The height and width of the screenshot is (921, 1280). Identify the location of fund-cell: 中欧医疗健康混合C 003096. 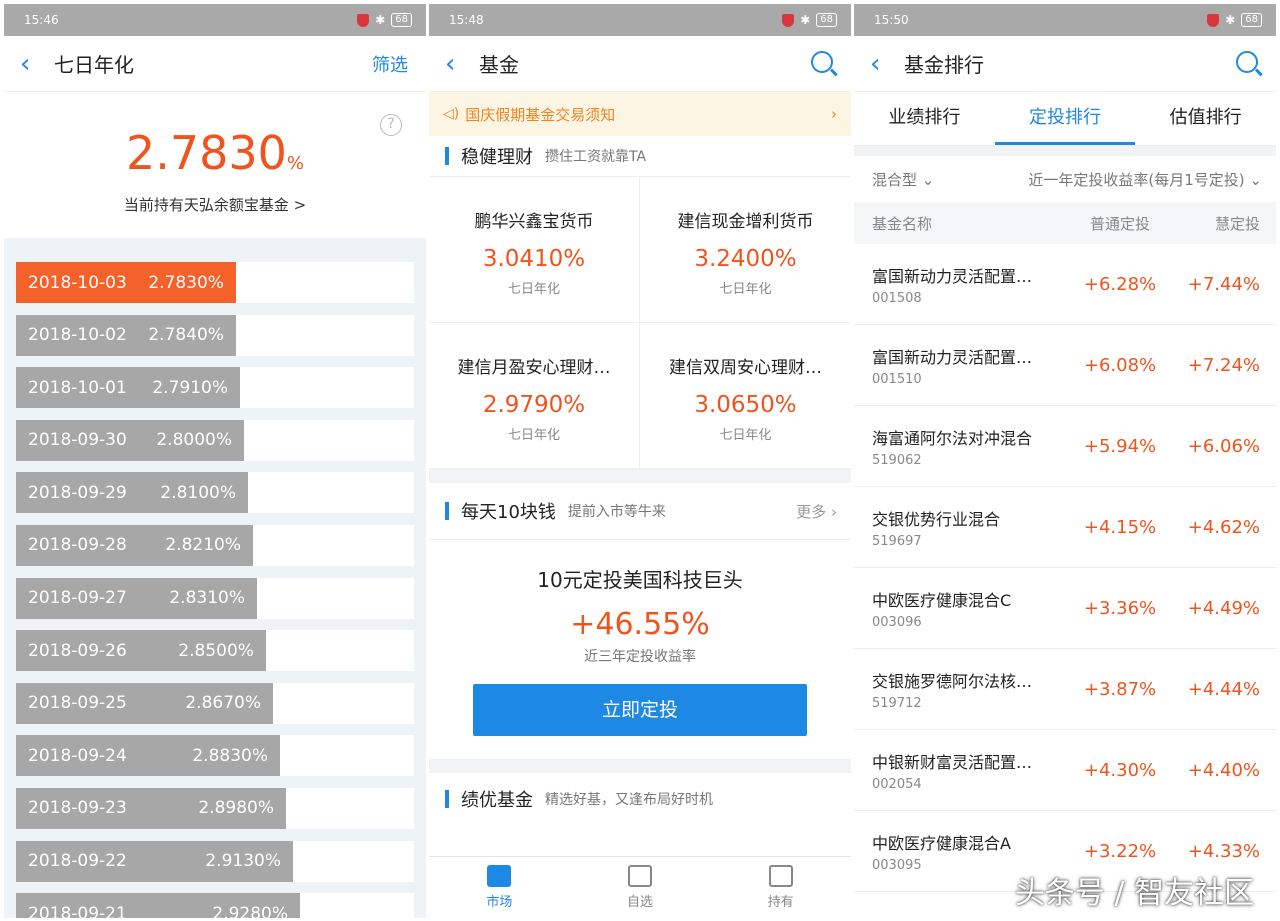
(966, 608).